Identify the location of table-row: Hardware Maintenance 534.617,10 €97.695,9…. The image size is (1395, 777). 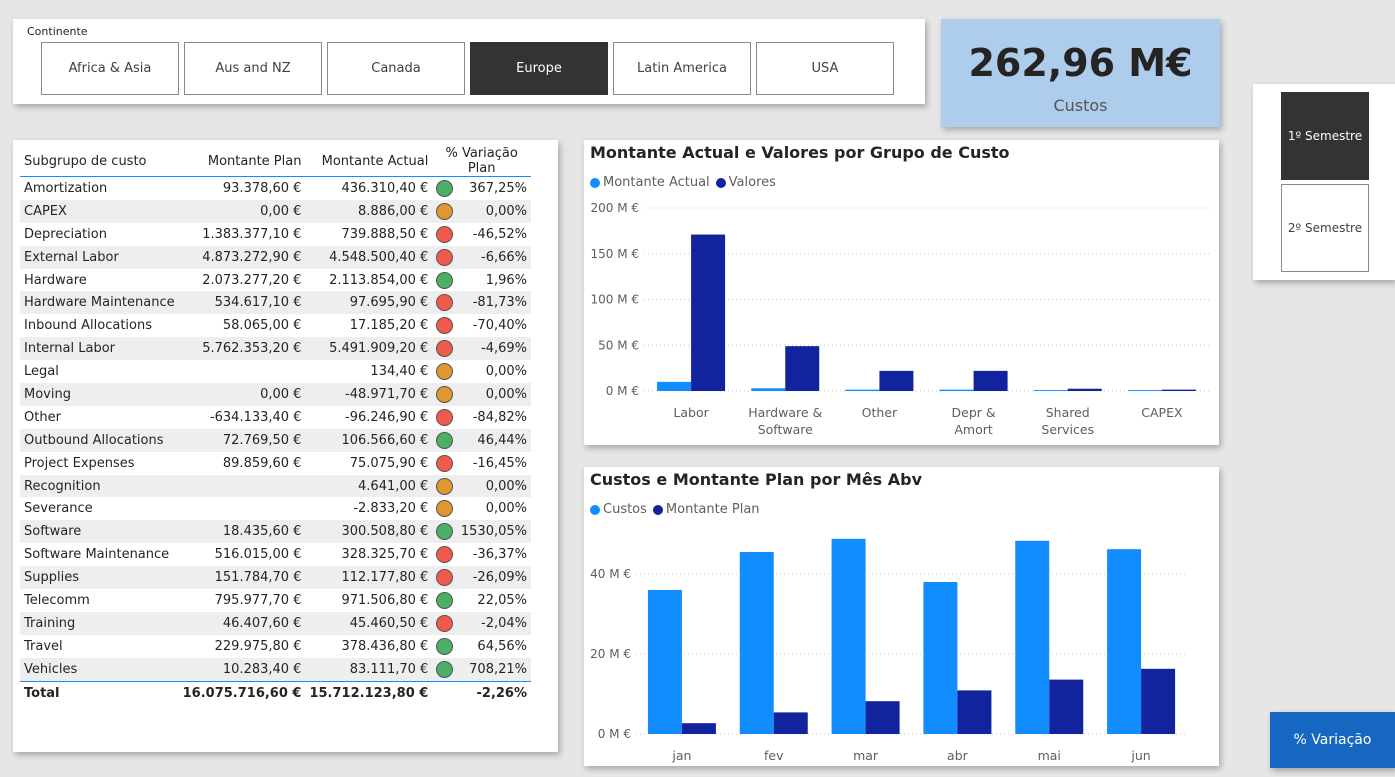
(275, 303).